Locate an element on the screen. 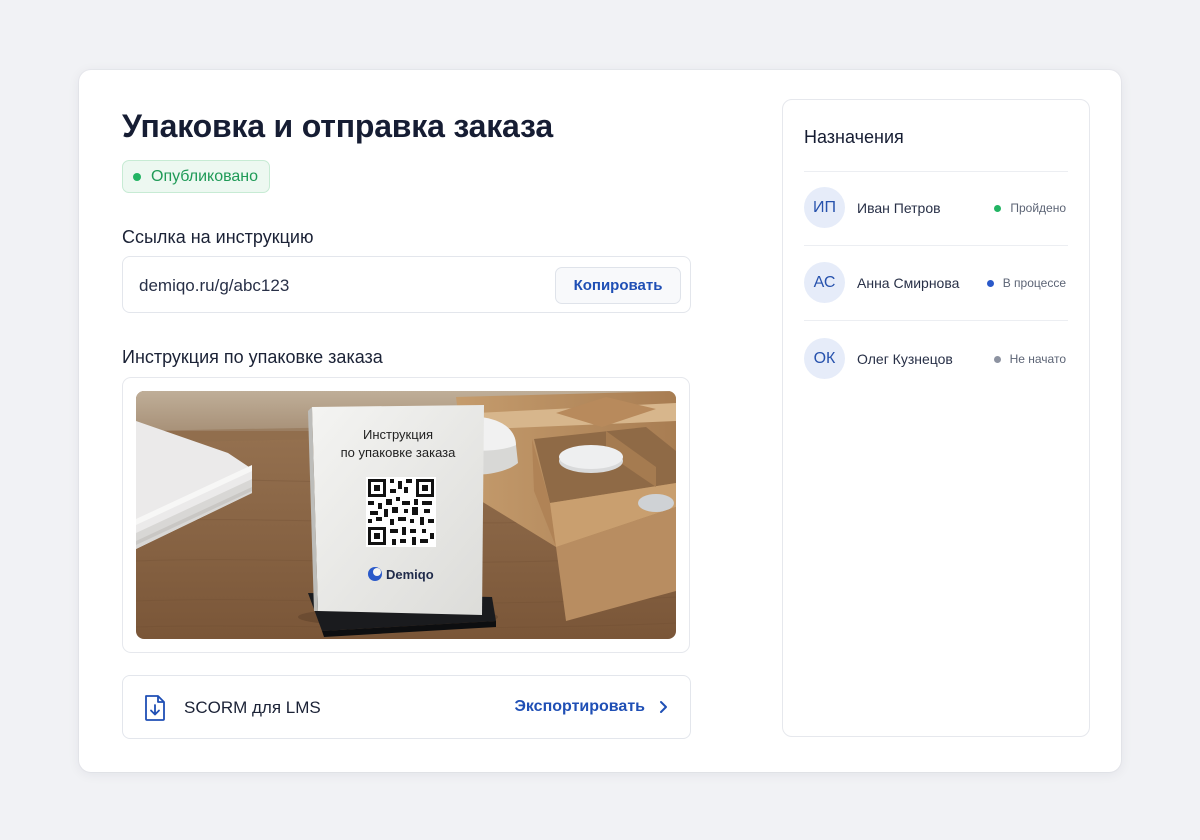 The image size is (1200, 840). avatar: ИП is located at coordinates (824, 207).